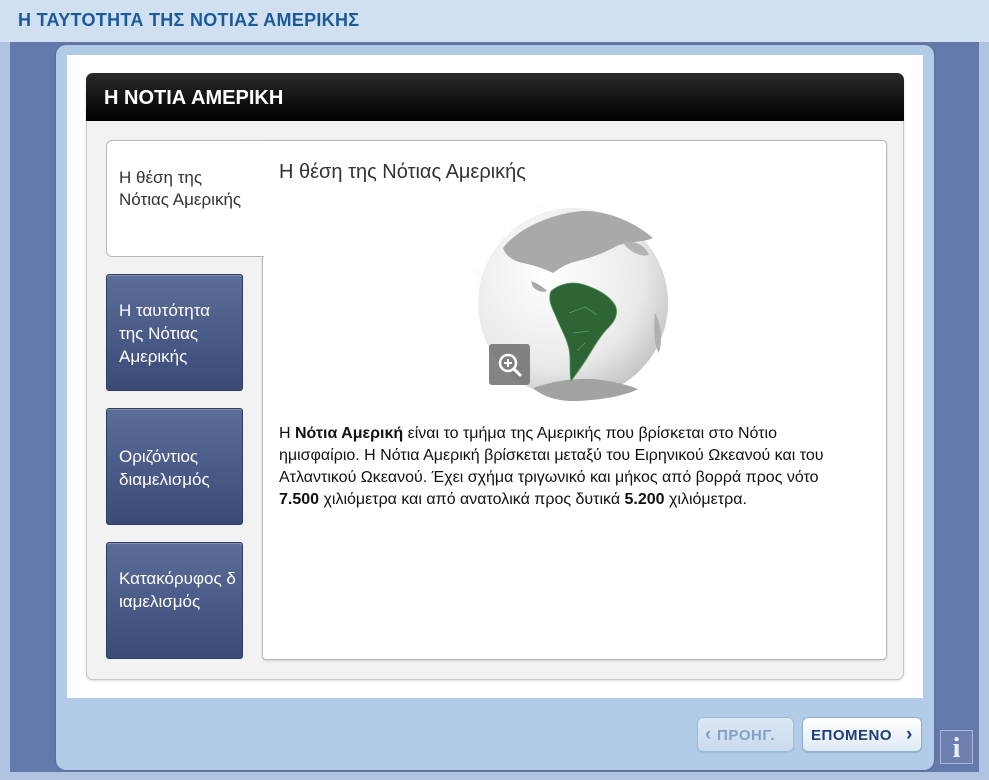 The height and width of the screenshot is (780, 989). I want to click on info-button: i, so click(956, 747).